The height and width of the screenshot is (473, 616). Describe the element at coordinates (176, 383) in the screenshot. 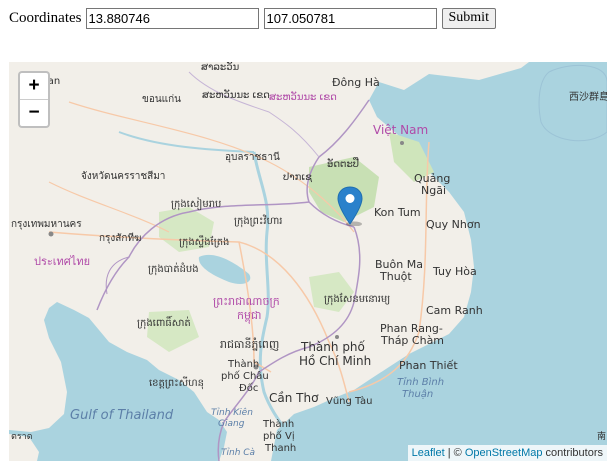

I see `label-koh-kong: ខេត្តព្រះសីហនុ` at that location.